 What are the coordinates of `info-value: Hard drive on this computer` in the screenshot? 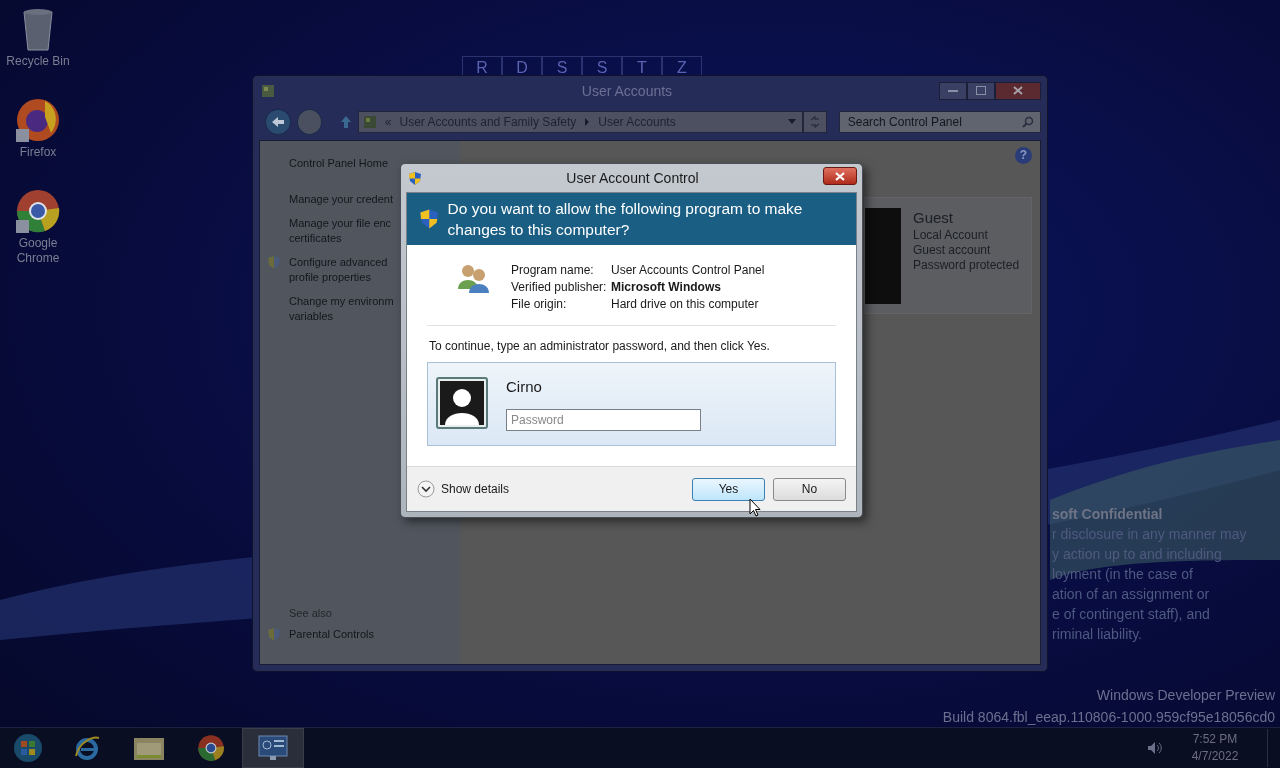 It's located at (685, 304).